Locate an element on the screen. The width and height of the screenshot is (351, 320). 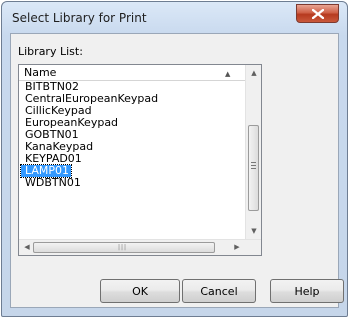
list-item: WDBTN01 is located at coordinates (52, 183).